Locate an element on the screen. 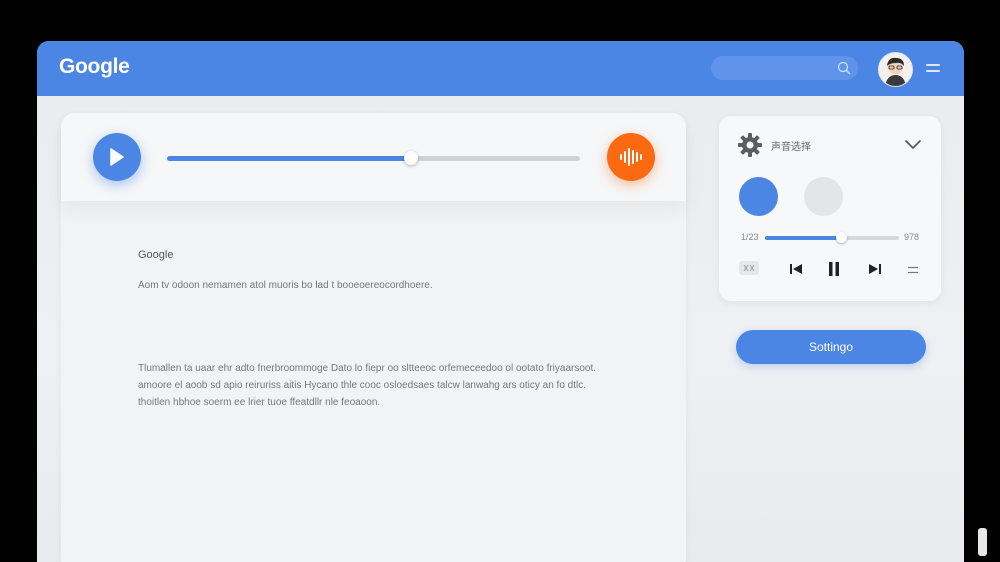 The width and height of the screenshot is (1000, 562). settings-button: Sottingo is located at coordinates (831, 347).